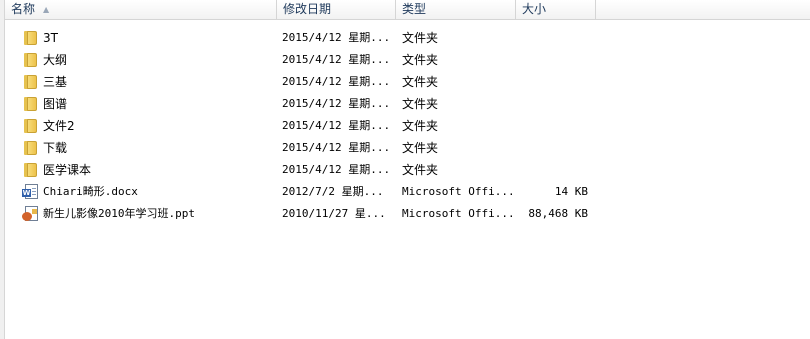  I want to click on file-name: 下载, so click(159, 148).